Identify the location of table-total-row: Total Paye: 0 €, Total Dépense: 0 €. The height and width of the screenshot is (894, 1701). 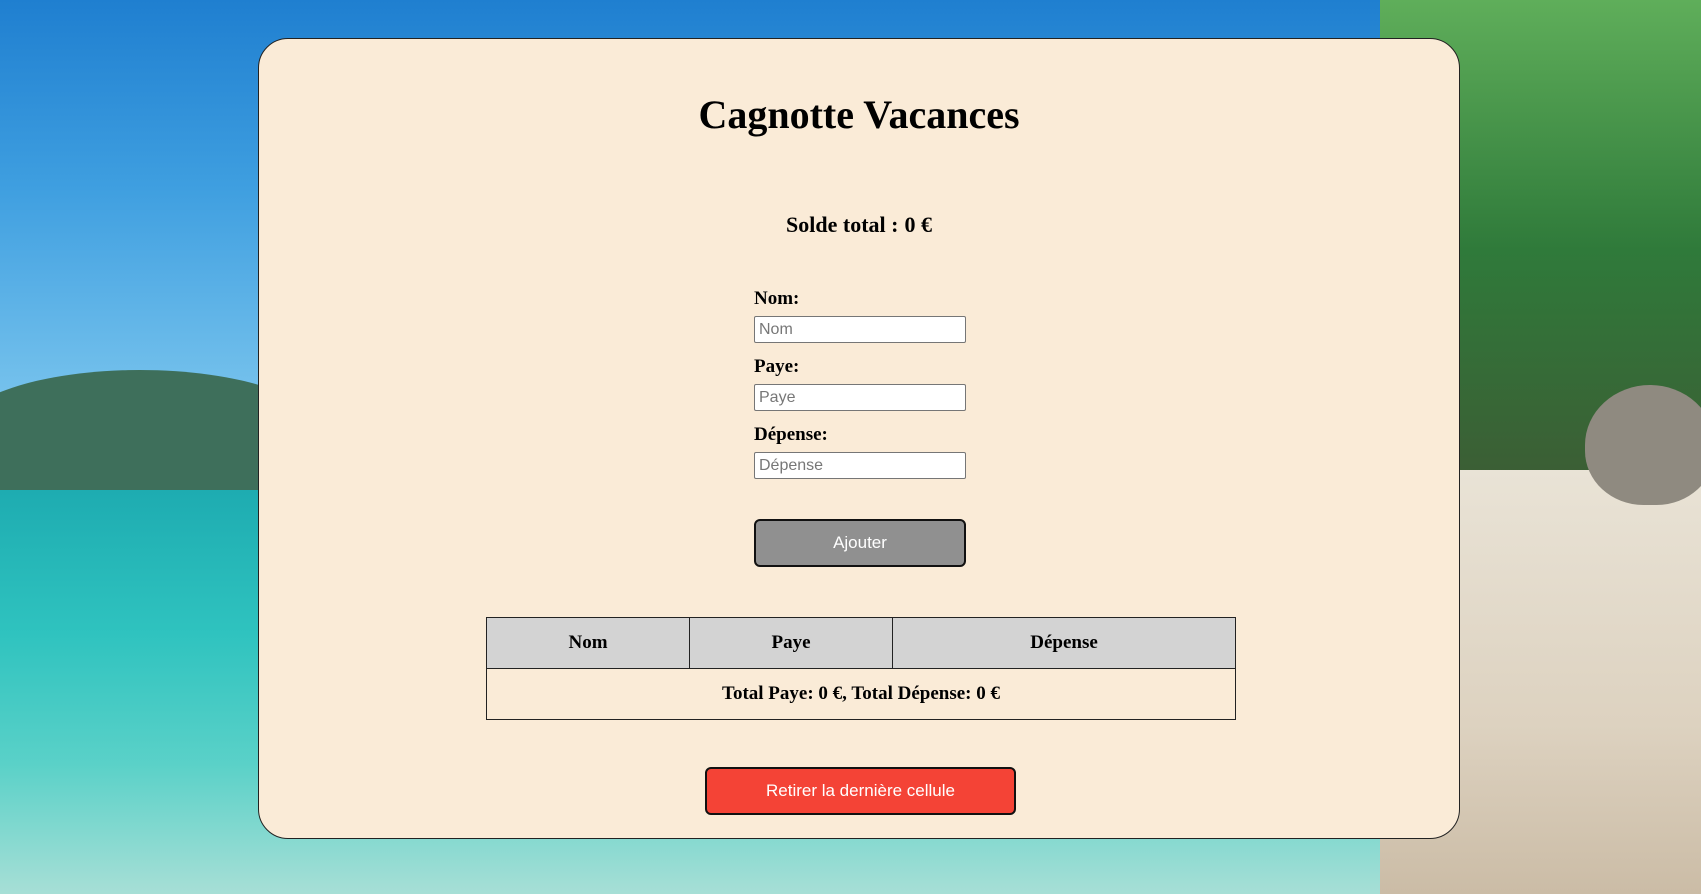
(861, 694).